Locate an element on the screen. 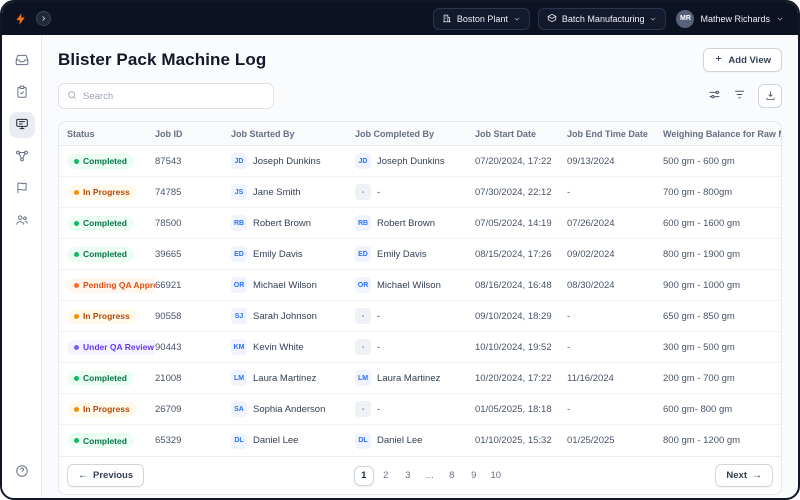 Image resolution: width=800 pixels, height=500 pixels. search-icon is located at coordinates (72, 96).